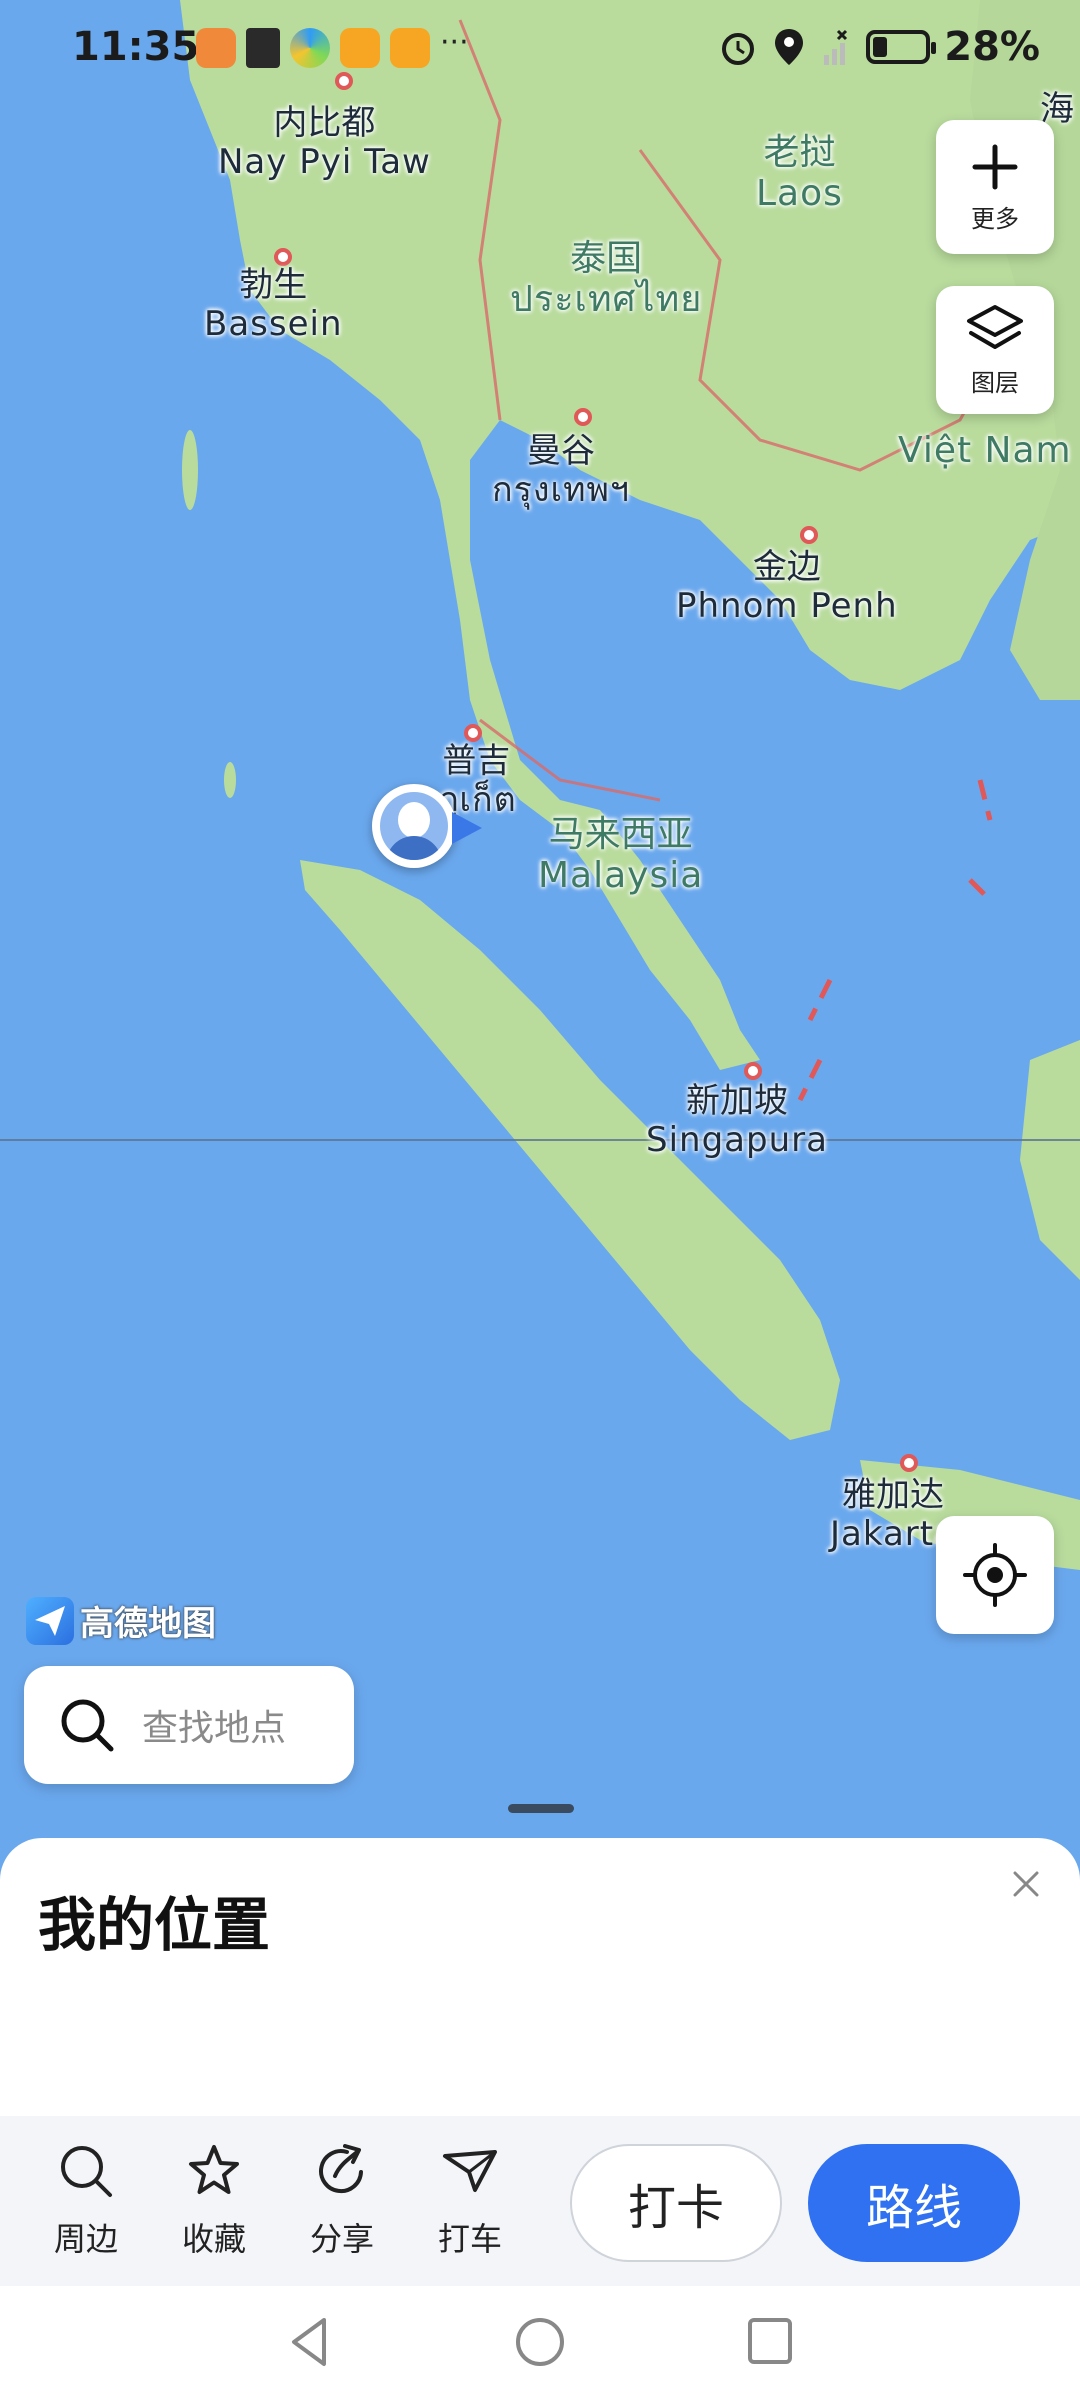 The height and width of the screenshot is (2400, 1080). What do you see at coordinates (995, 166) in the screenshot?
I see `plus-icon` at bounding box center [995, 166].